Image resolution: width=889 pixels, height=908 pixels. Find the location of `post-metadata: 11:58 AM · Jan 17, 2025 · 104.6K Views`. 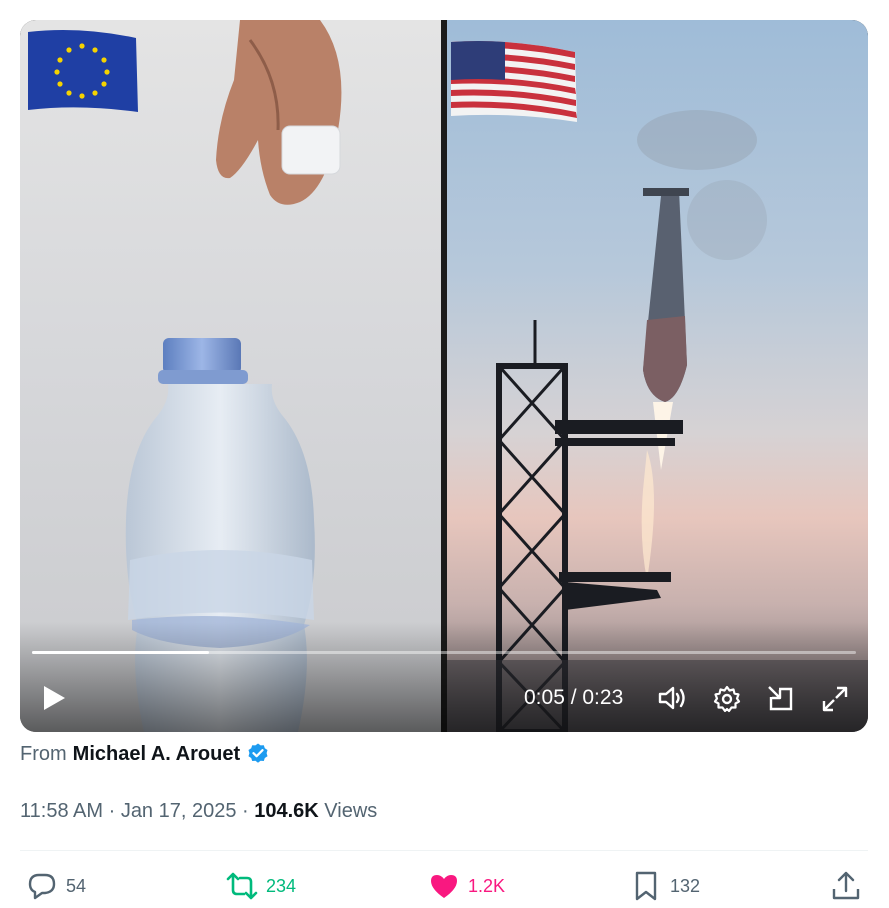

post-metadata: 11:58 AM · Jan 17, 2025 · 104.6K Views is located at coordinates (198, 811).